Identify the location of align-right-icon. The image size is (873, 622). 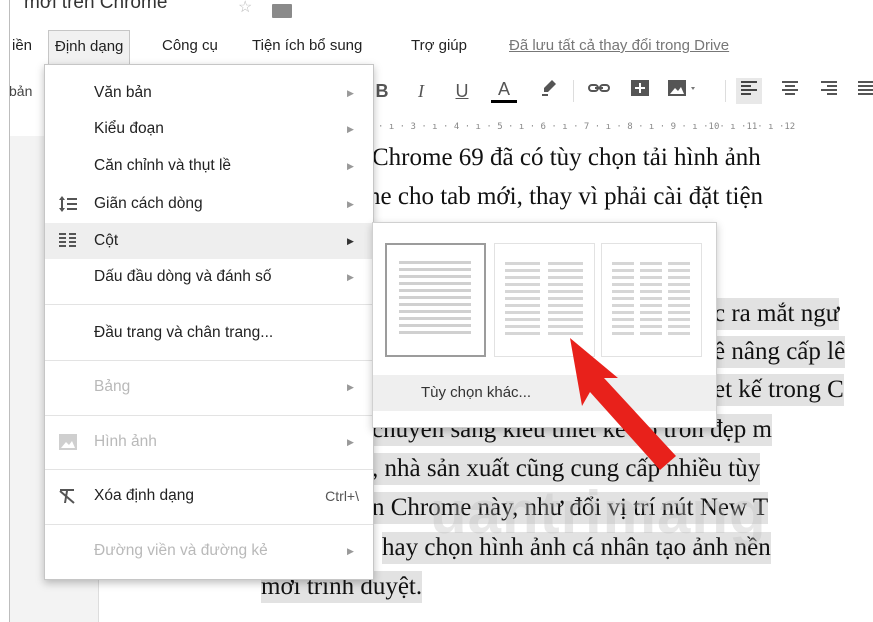
(829, 91).